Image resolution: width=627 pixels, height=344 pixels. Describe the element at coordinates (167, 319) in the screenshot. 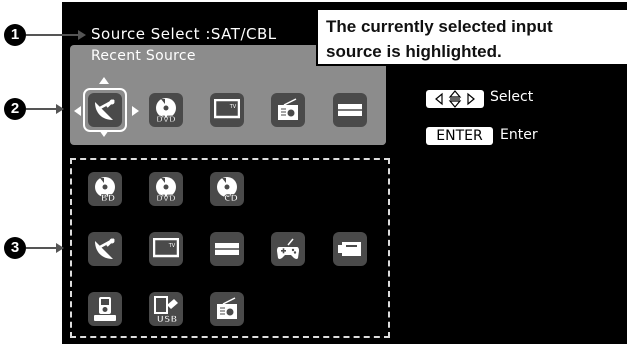

I see `usb-icon-label: USB` at that location.